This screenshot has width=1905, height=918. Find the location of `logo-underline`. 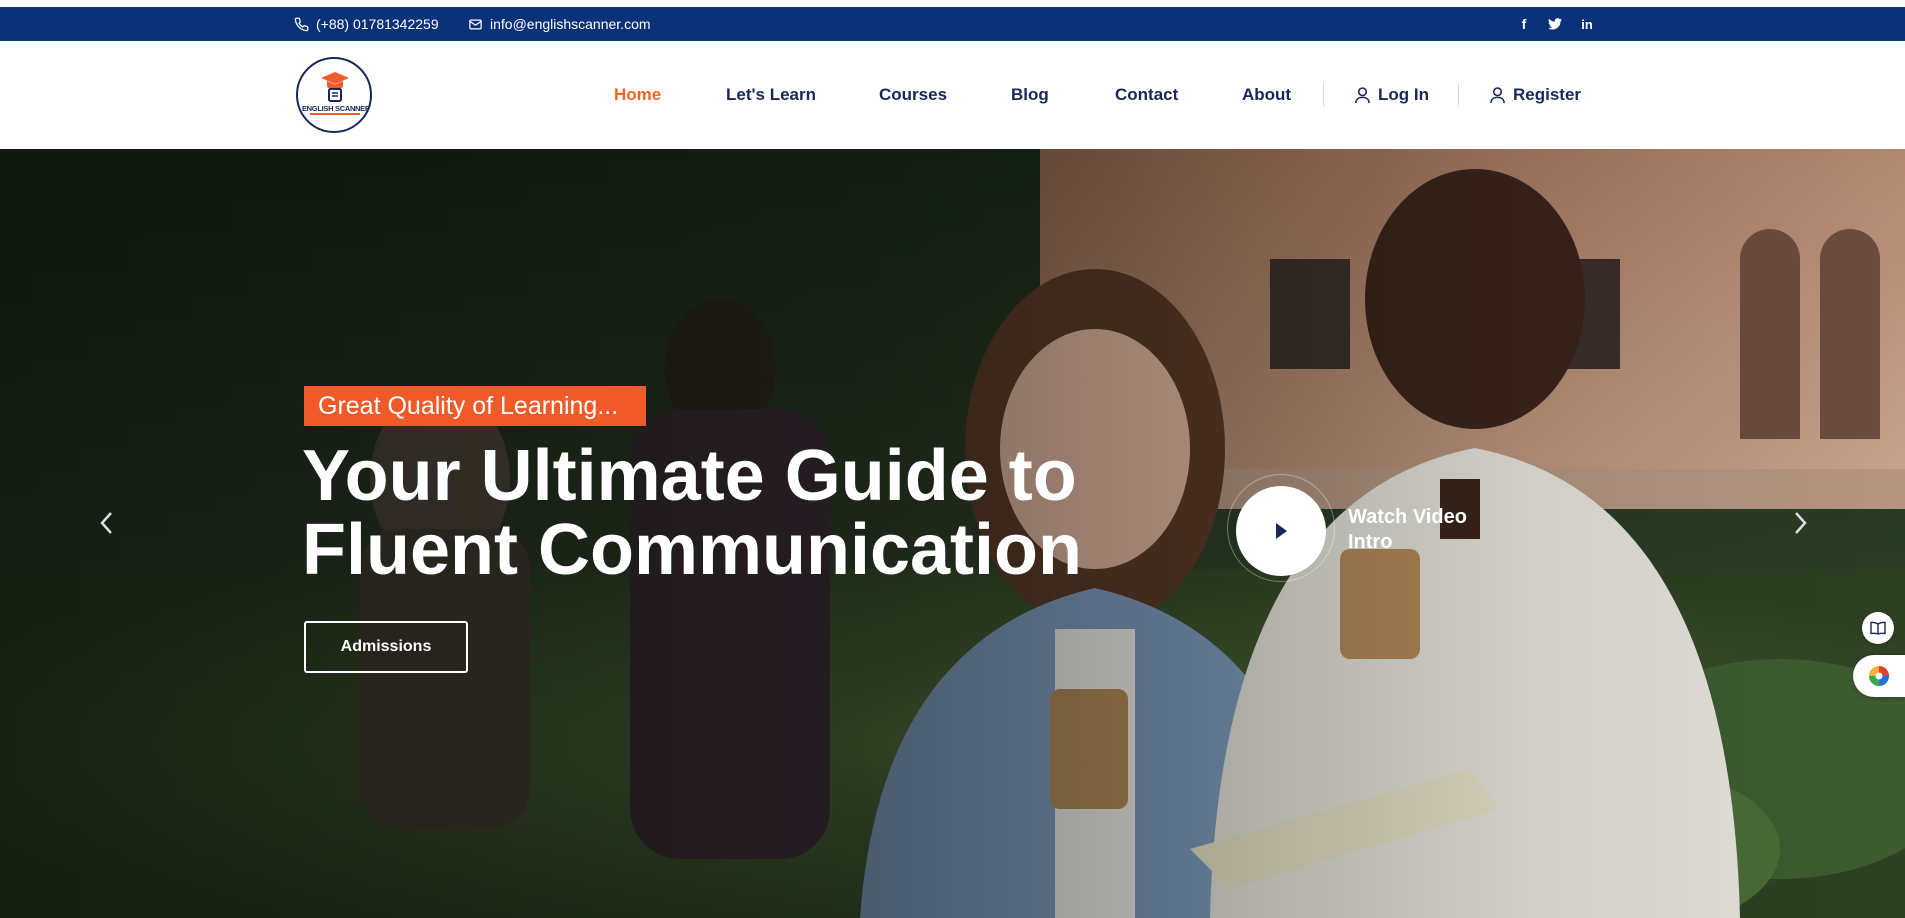

logo-underline is located at coordinates (335, 114).